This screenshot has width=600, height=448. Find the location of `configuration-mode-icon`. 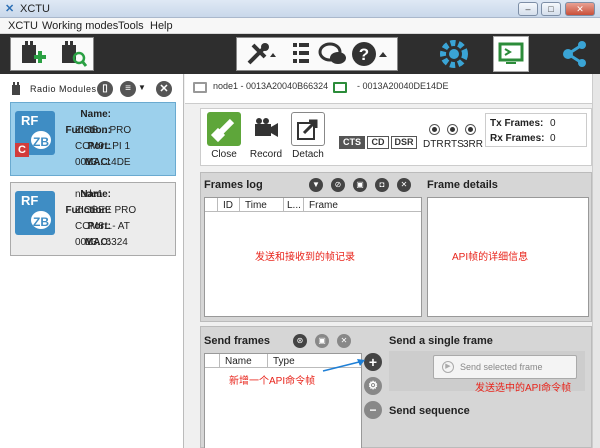

configuration-mode-icon is located at coordinates (454, 54).